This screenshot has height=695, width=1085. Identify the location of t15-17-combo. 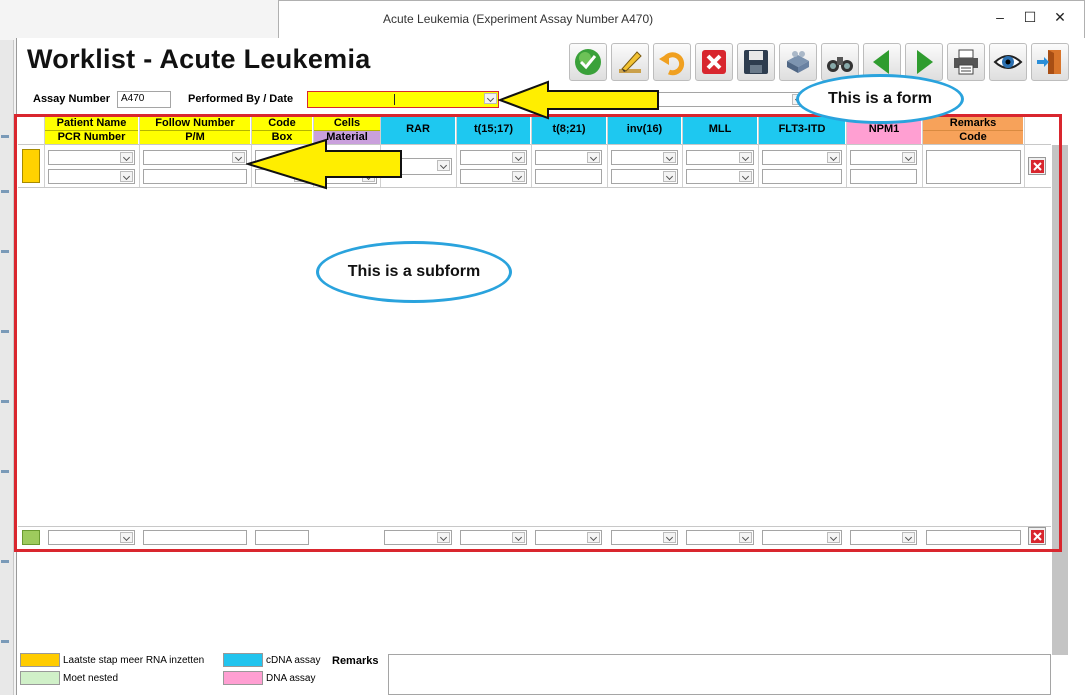
(493, 157).